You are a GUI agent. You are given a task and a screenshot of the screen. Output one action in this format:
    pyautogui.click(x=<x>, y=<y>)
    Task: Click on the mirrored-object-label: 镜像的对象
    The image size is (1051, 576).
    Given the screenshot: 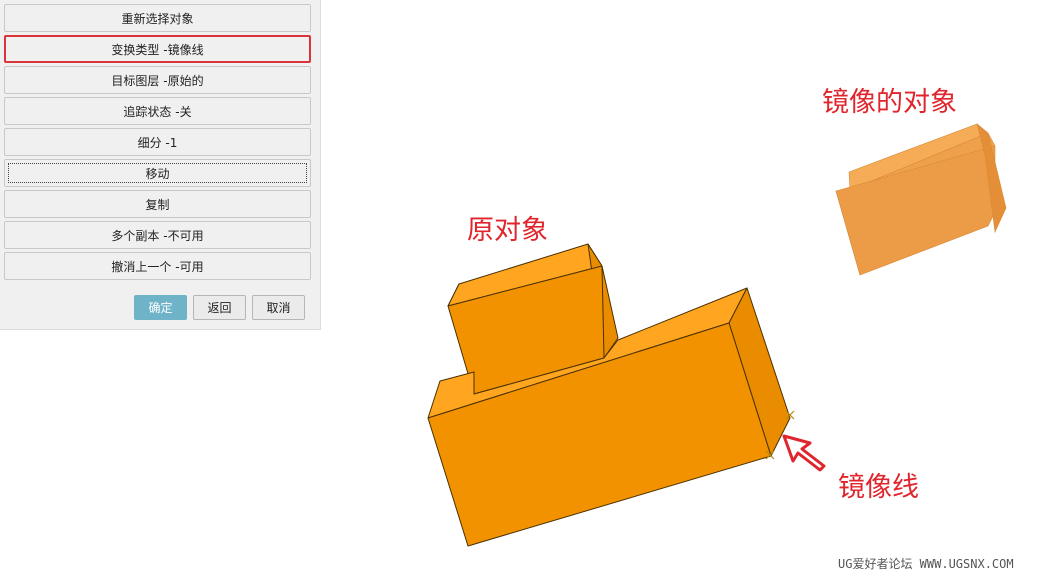 What is the action you would take?
    pyautogui.click(x=889, y=102)
    